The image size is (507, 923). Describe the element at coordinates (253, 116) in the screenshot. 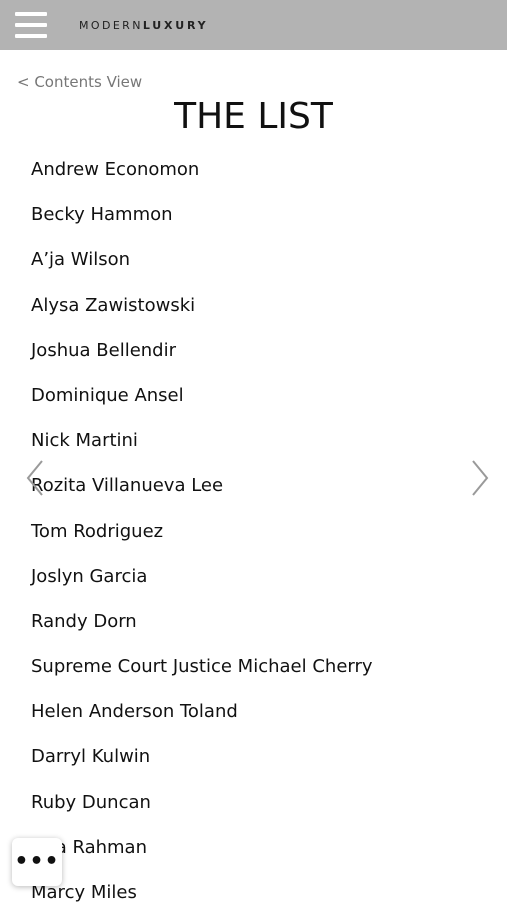

I see `page-title: THE LIST` at that location.